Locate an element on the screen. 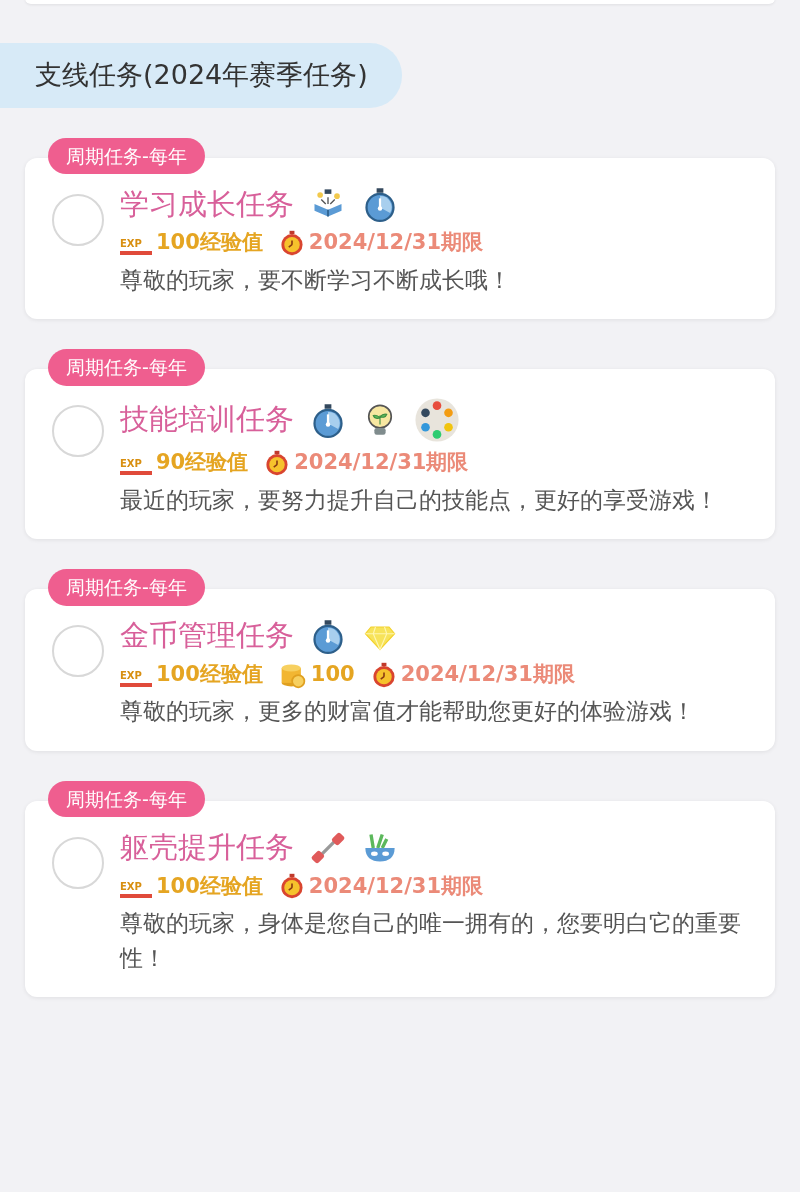 This screenshot has width=800, height=1192. section-title: 支线任务(2024年赛季任务) is located at coordinates (201, 75).